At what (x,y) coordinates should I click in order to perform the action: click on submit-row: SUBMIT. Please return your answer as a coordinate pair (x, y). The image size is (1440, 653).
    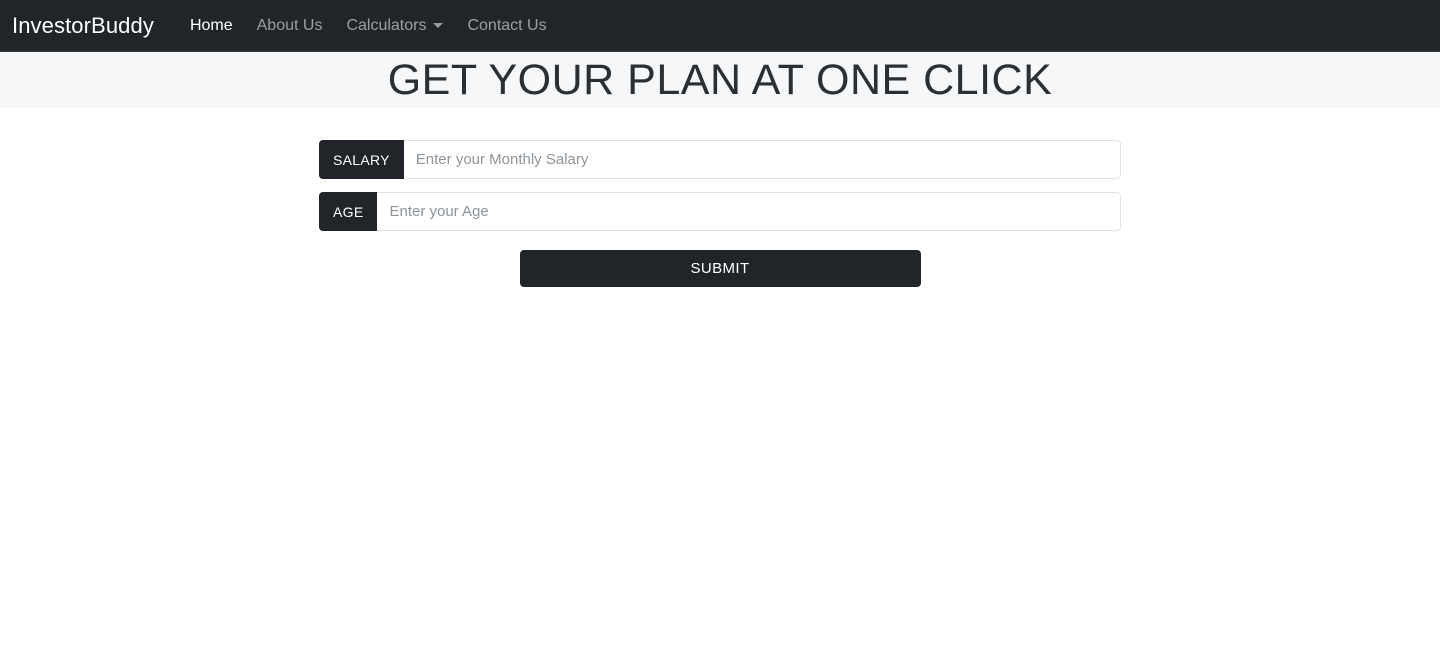
    Looking at the image, I should click on (720, 268).